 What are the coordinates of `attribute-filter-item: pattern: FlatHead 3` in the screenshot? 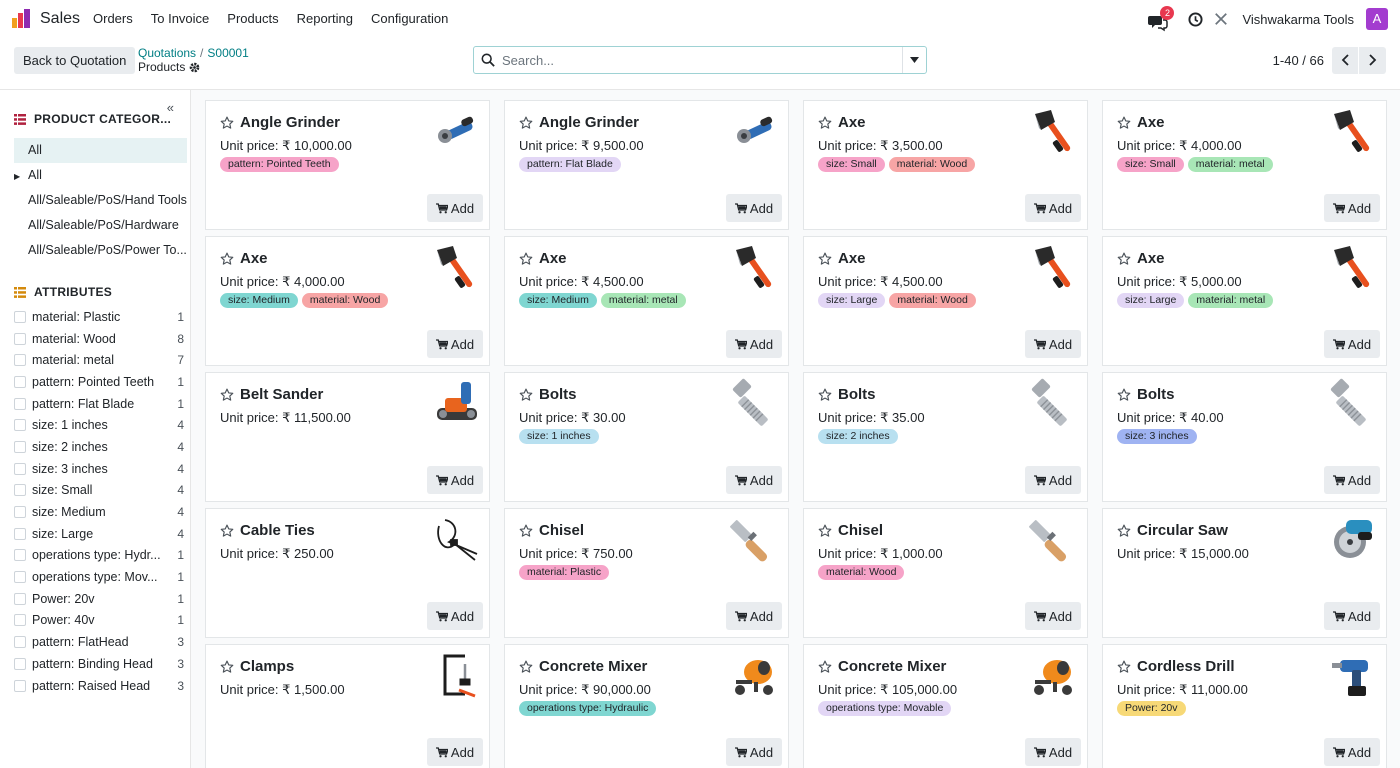 It's located at (99, 642).